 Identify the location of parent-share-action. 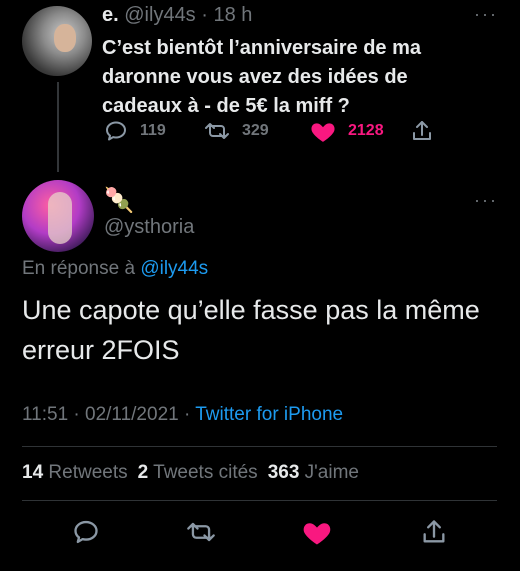
(422, 131).